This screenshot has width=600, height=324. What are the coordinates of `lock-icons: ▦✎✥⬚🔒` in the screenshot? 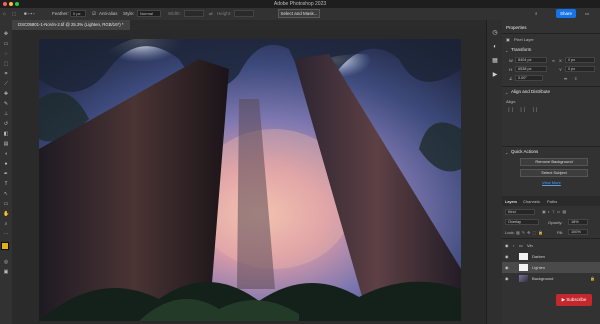 It's located at (530, 232).